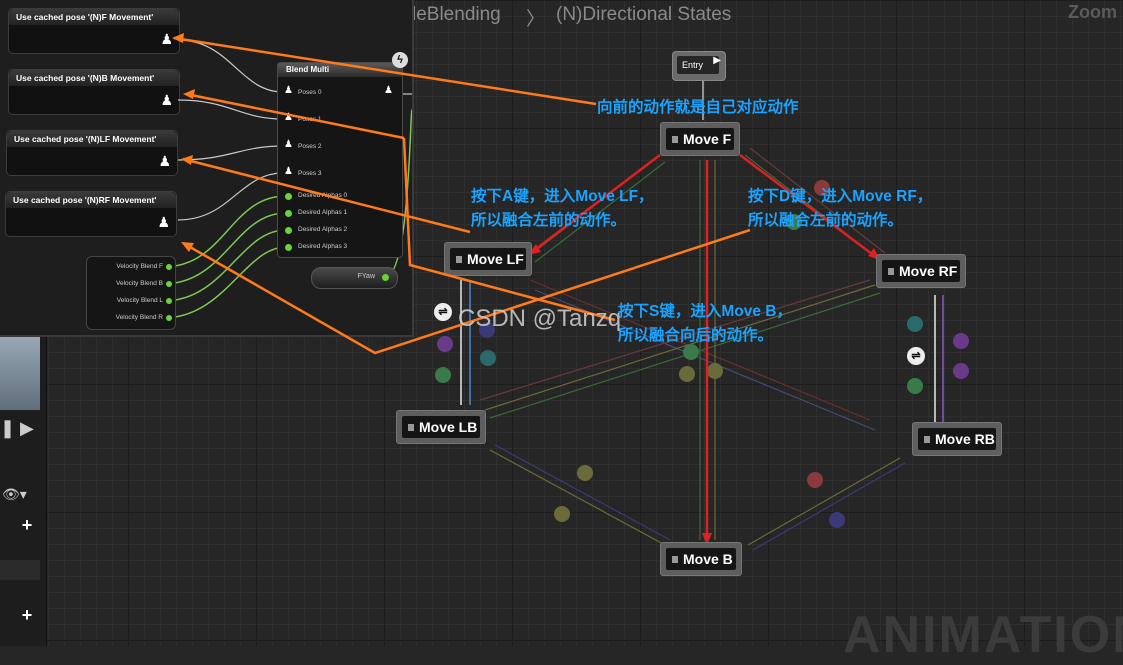 The height and width of the screenshot is (665, 1123). I want to click on annotation-d-key-line1: 按下D键，进入Move RF，, so click(840, 196).